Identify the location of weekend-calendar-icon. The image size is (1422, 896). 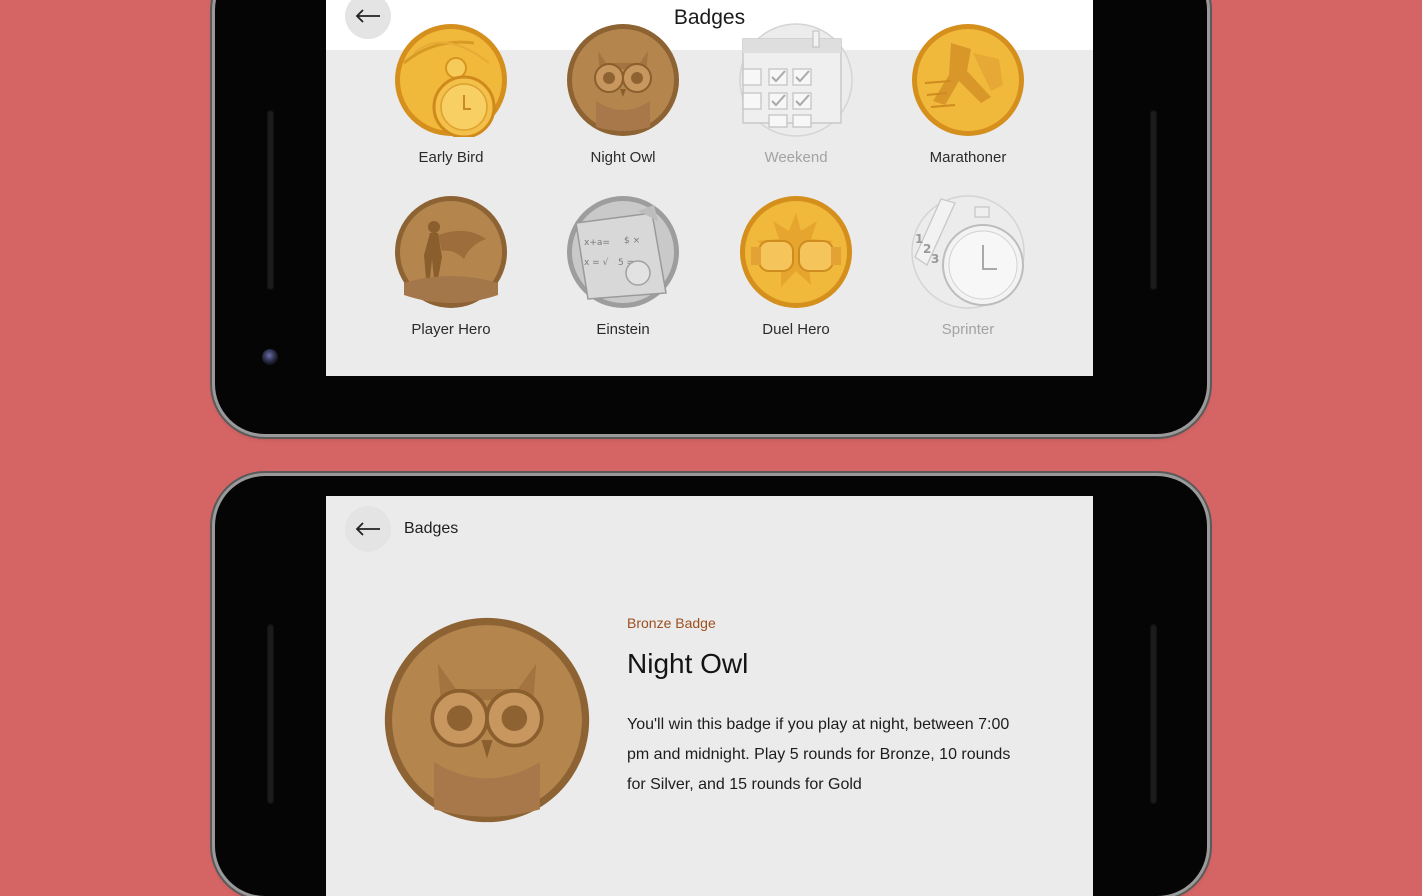
(796, 80).